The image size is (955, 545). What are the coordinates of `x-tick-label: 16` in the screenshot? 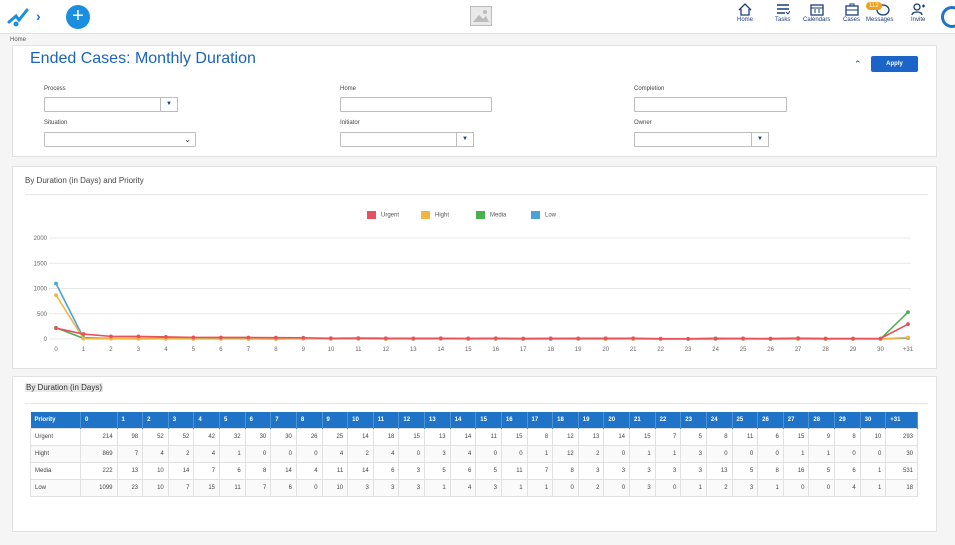 It's located at (495, 350).